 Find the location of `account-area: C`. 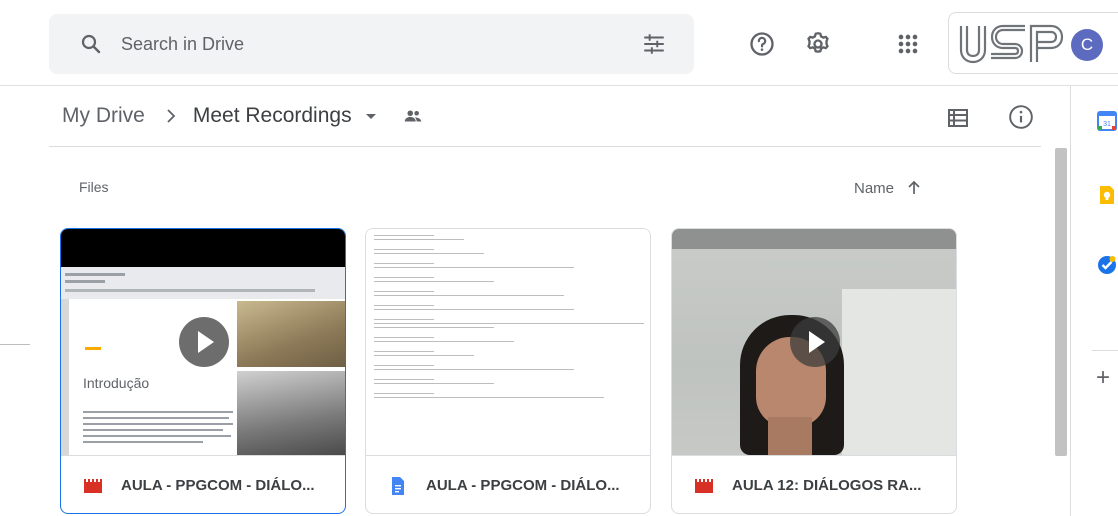

account-area: C is located at coordinates (1033, 43).